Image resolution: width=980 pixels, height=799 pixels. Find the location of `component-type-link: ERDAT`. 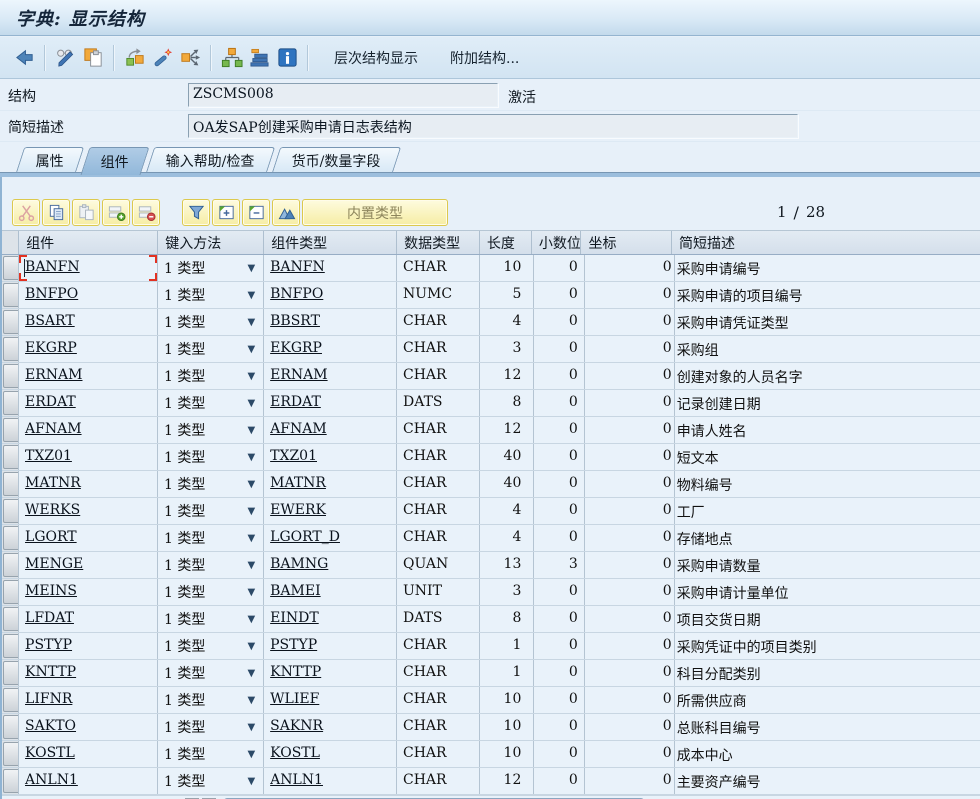

component-type-link: ERDAT is located at coordinates (295, 402).